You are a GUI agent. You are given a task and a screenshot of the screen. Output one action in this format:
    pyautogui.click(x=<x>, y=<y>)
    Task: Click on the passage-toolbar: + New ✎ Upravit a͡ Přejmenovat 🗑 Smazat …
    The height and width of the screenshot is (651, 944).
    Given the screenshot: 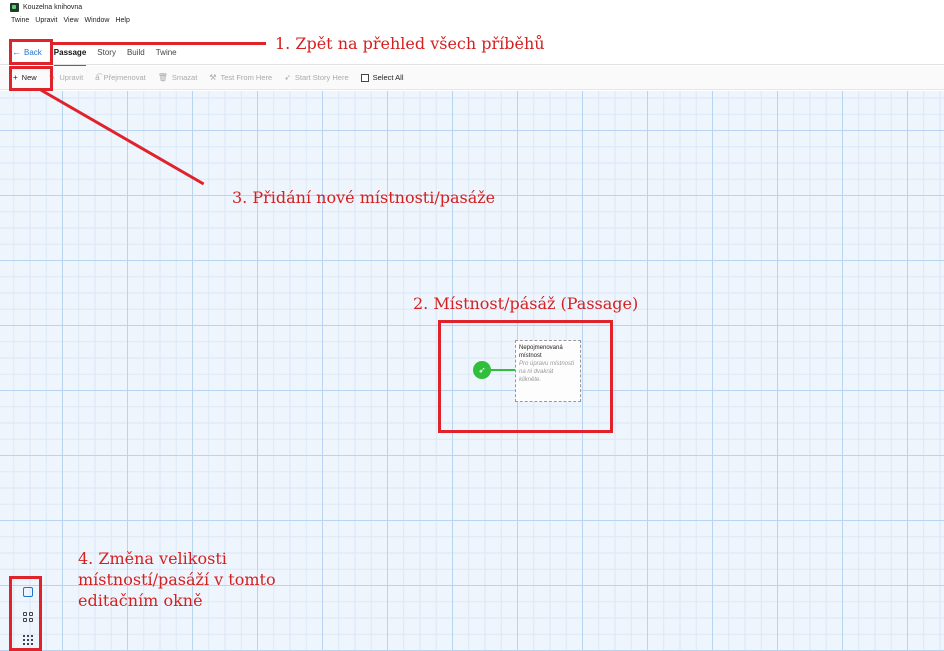 What is the action you would take?
    pyautogui.click(x=472, y=78)
    